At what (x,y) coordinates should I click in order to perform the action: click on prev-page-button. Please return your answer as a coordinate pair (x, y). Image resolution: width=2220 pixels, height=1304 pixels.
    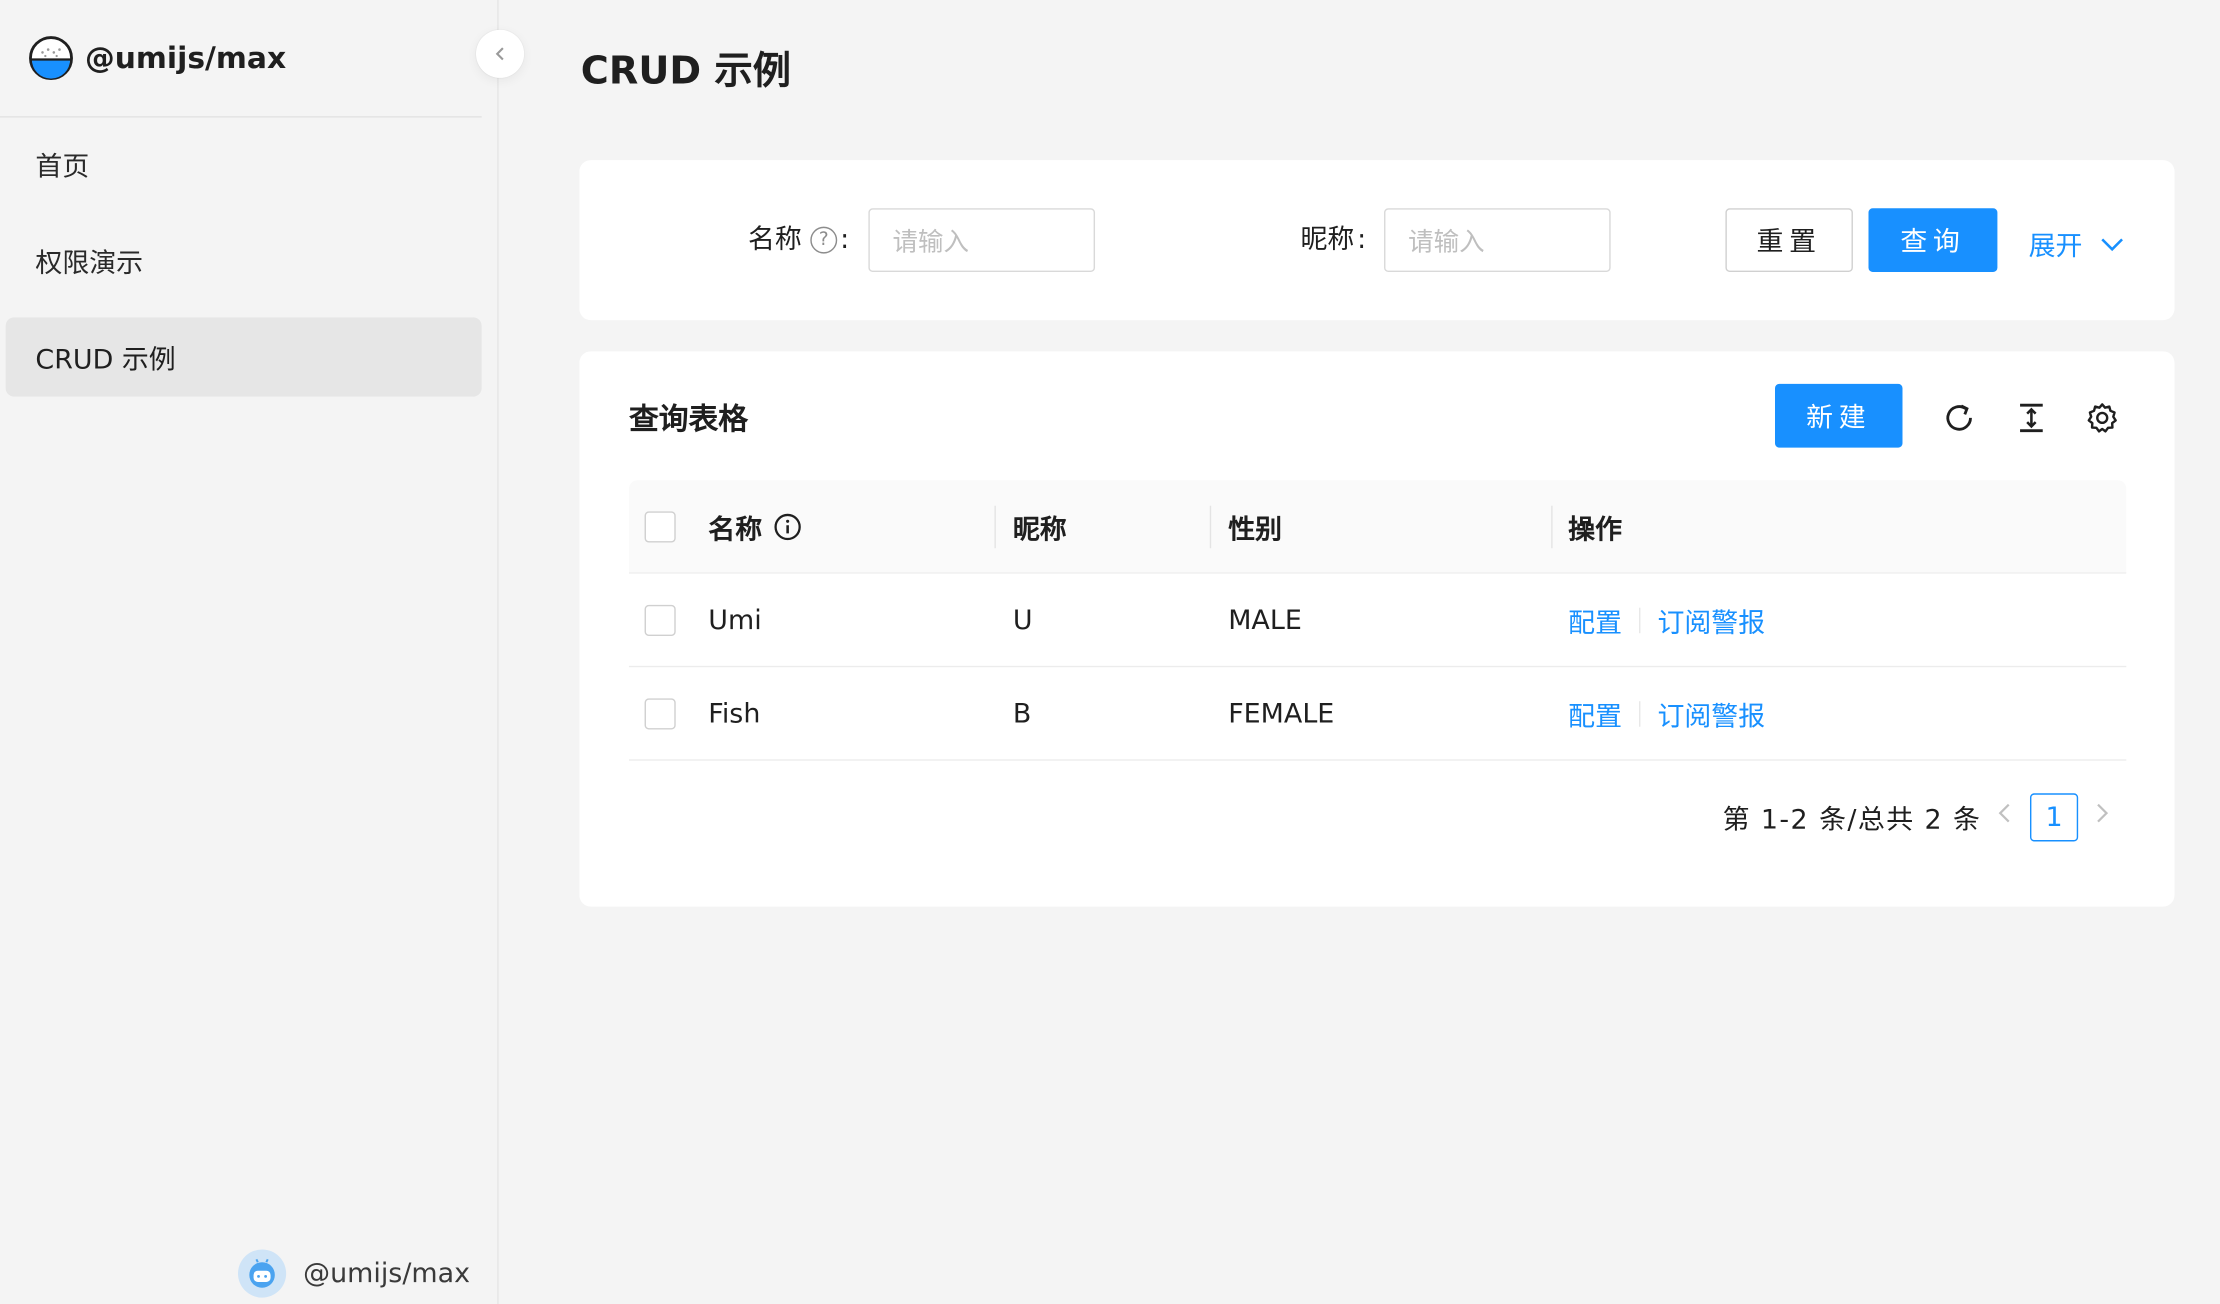
    Looking at the image, I should click on (2004, 817).